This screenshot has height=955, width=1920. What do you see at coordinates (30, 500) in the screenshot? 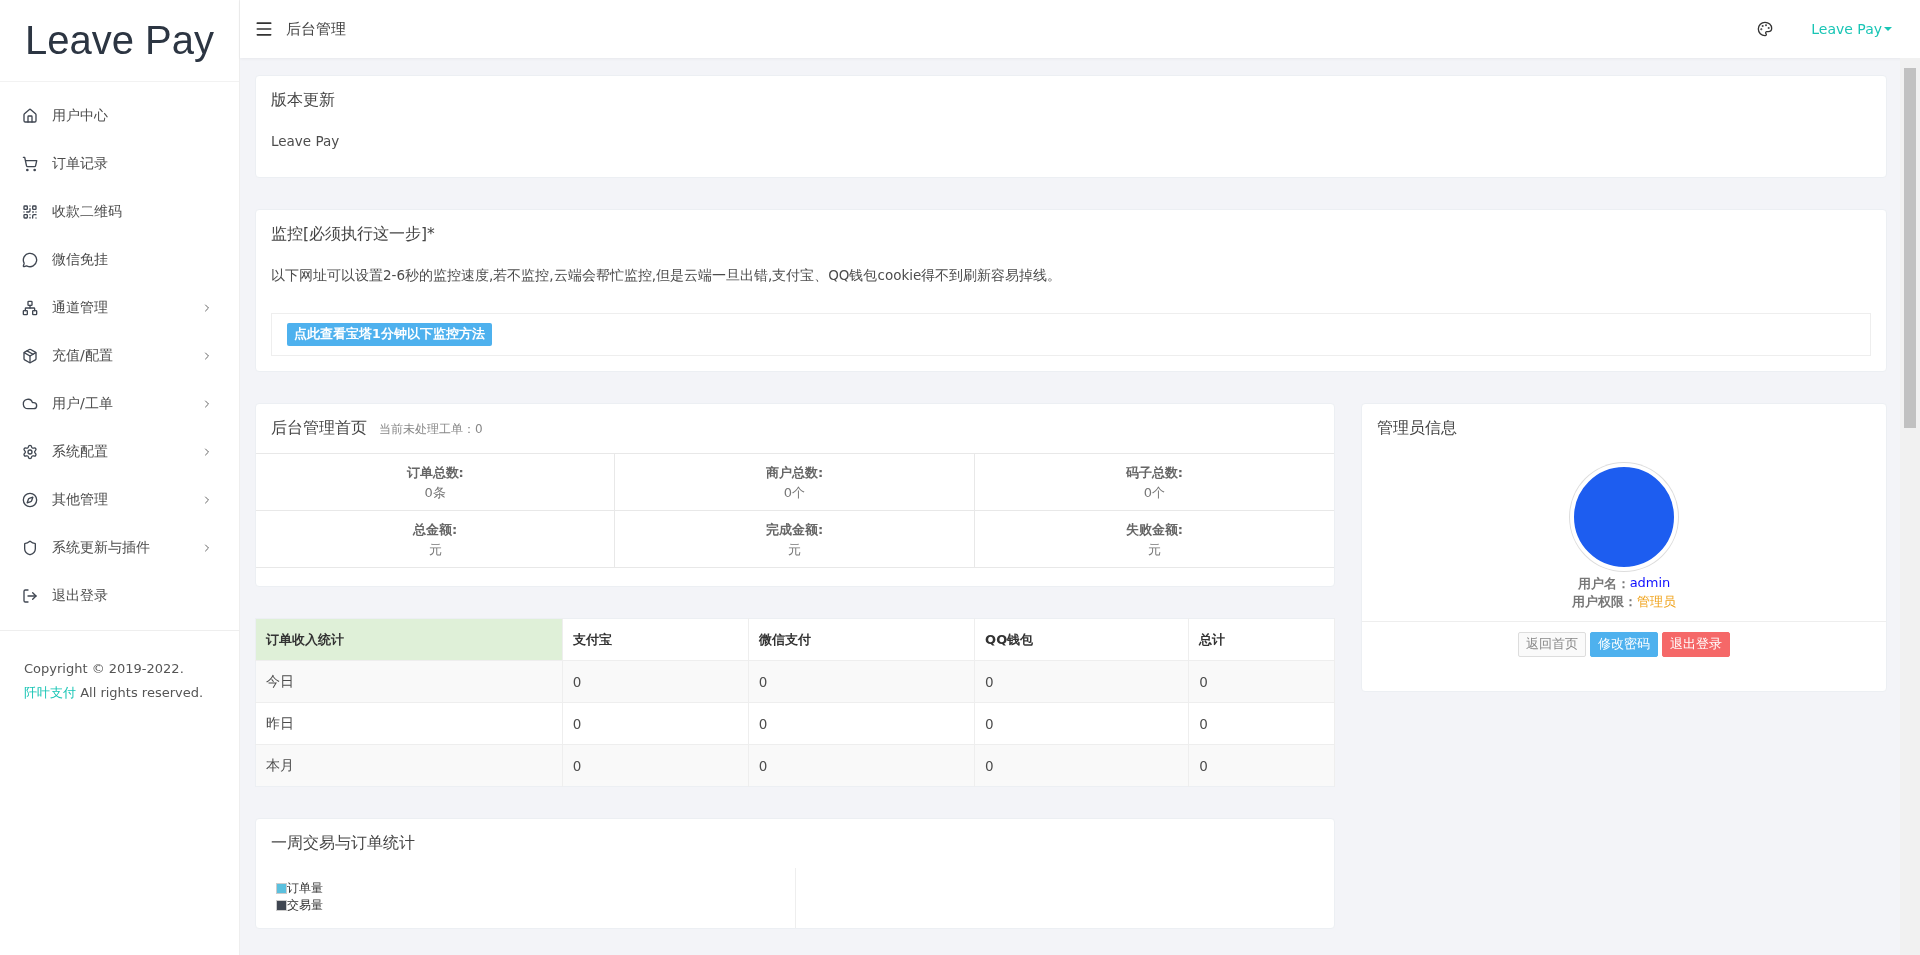
I see `compass-icon` at bounding box center [30, 500].